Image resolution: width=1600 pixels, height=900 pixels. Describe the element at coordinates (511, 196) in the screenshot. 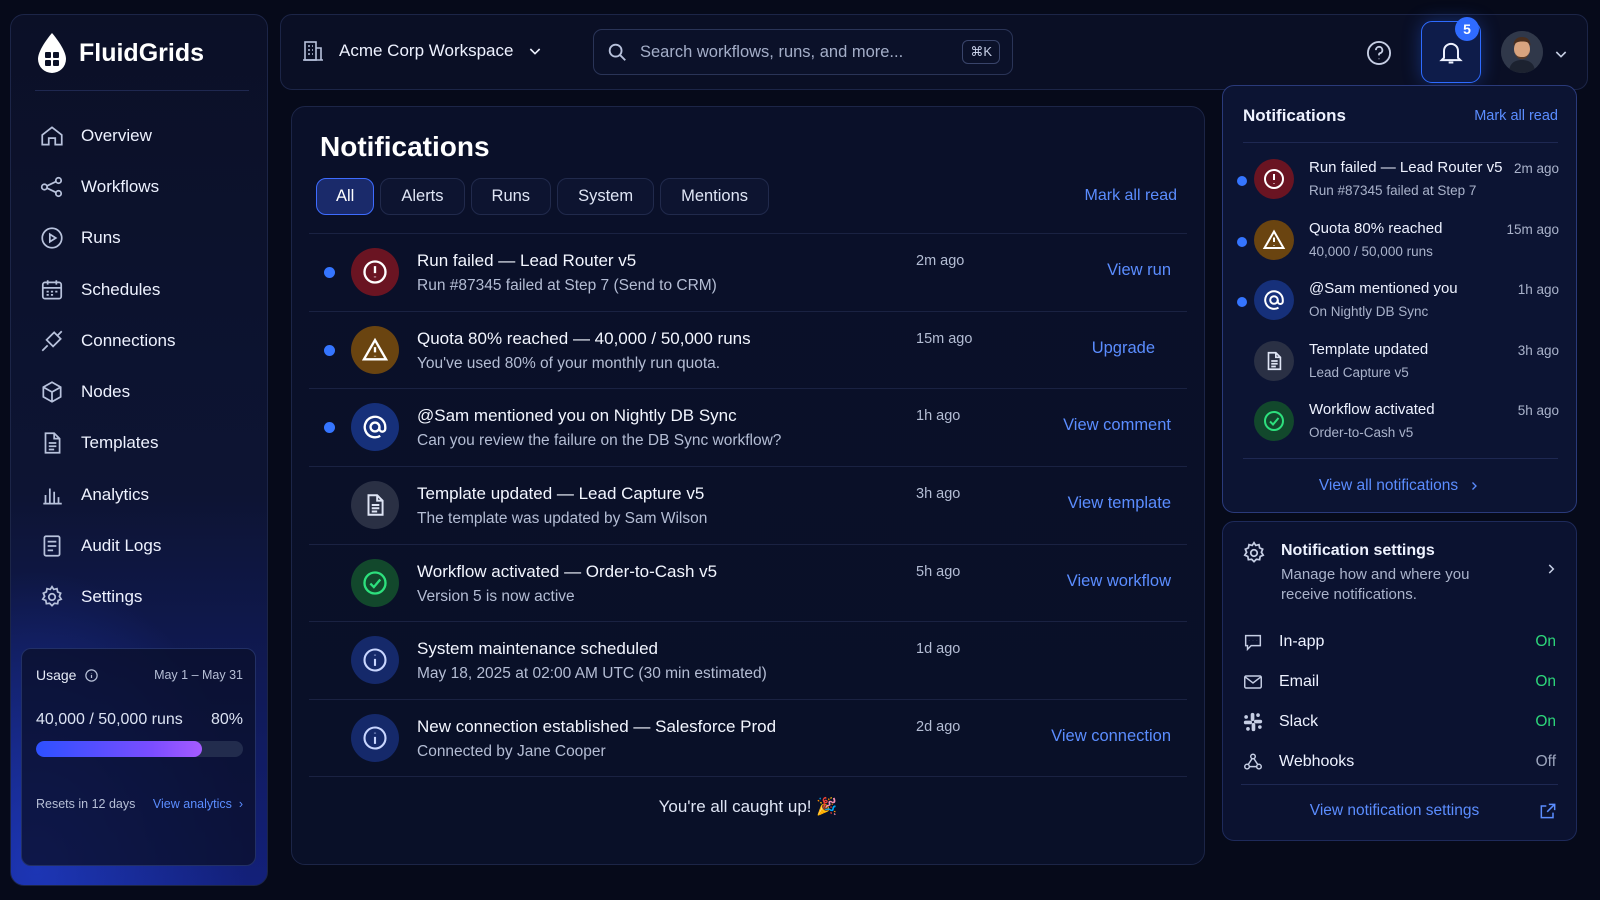

I see `tab-runs: Runs` at that location.